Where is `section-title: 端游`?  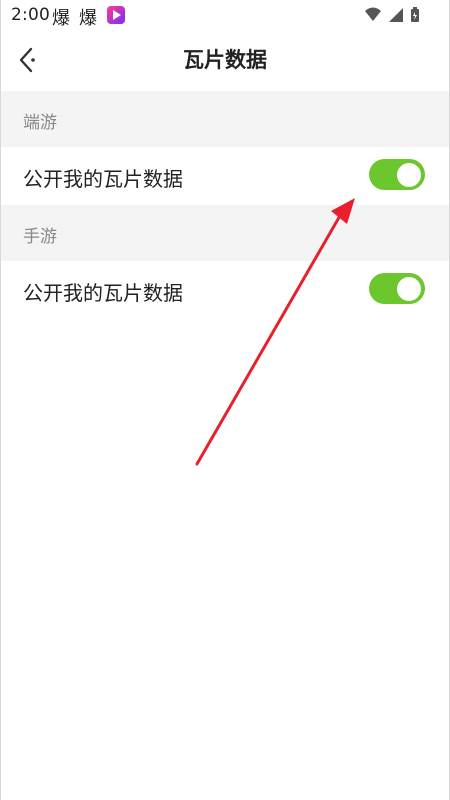 section-title: 端游 is located at coordinates (40, 123).